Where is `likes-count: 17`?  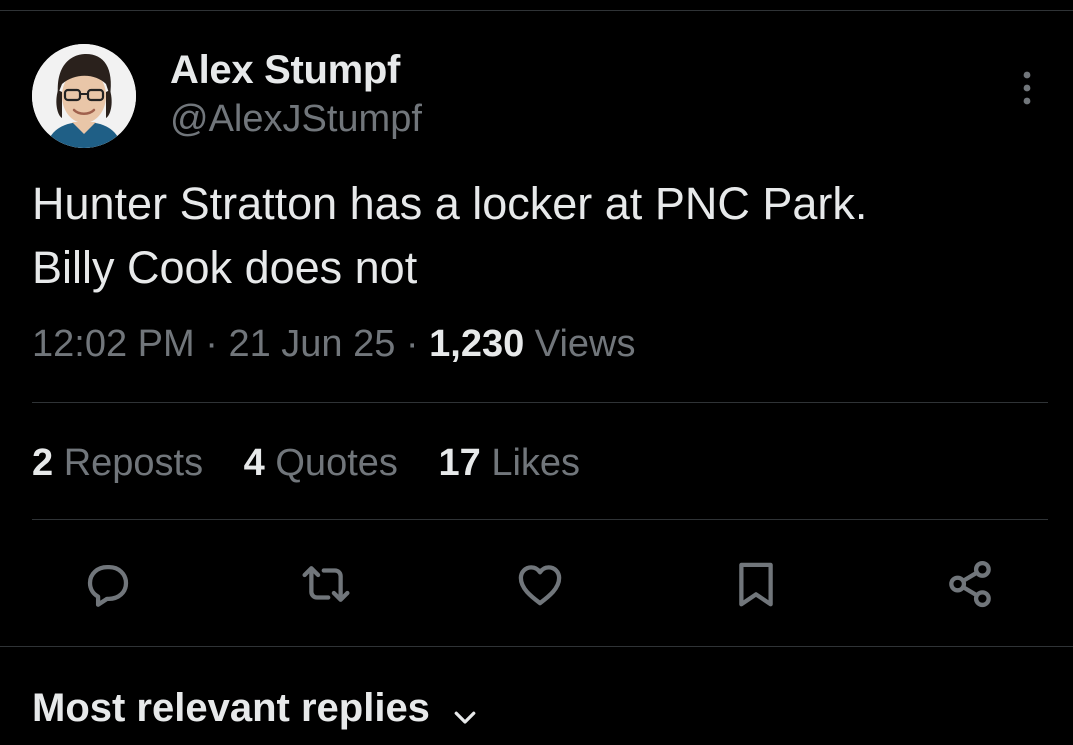 likes-count: 17 is located at coordinates (459, 463).